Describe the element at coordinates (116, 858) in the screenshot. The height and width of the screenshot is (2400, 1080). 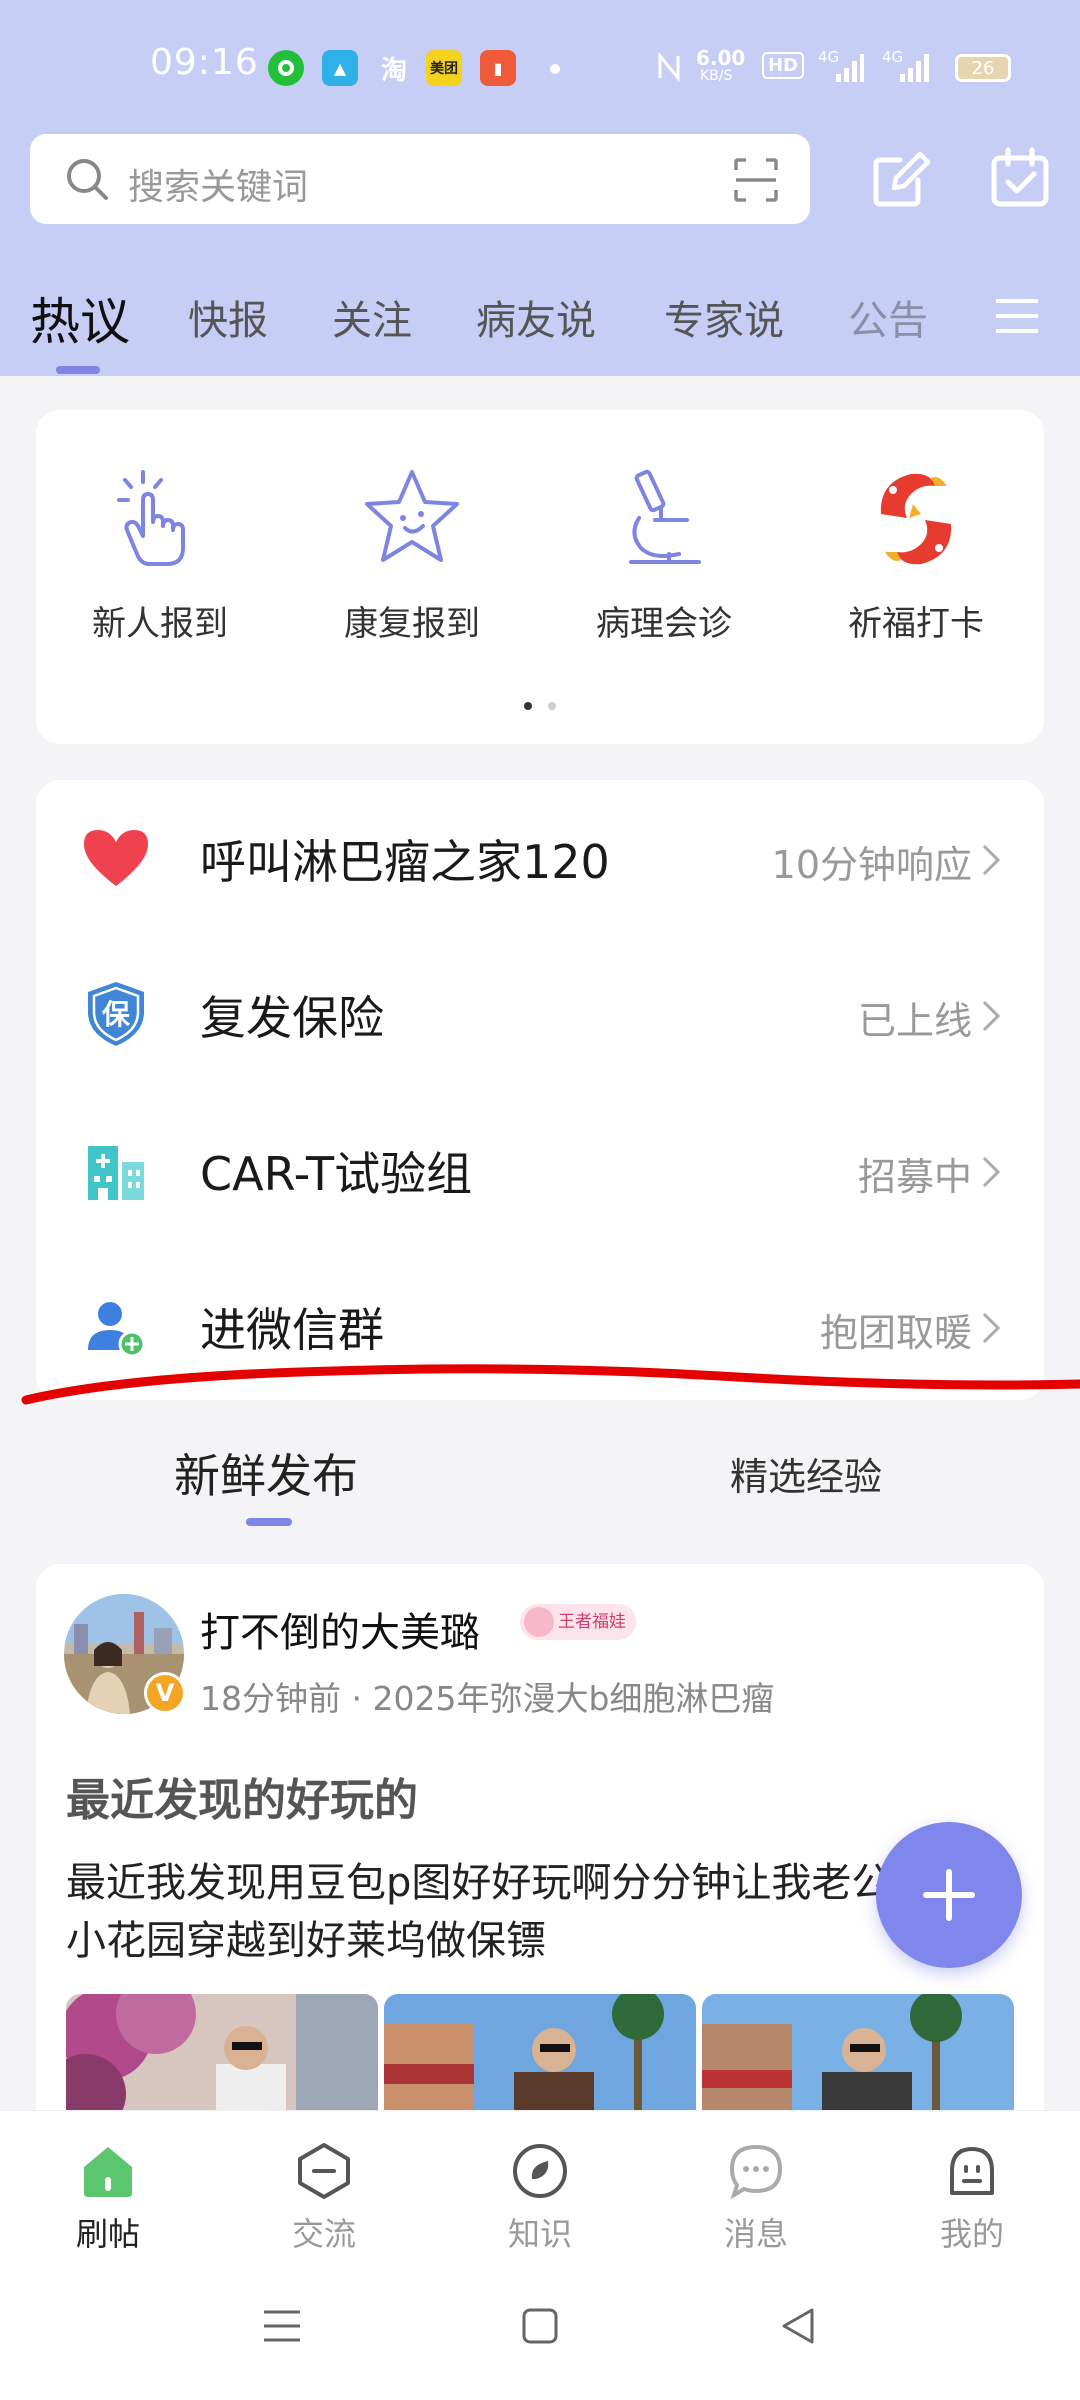
I see `heart-icon` at that location.